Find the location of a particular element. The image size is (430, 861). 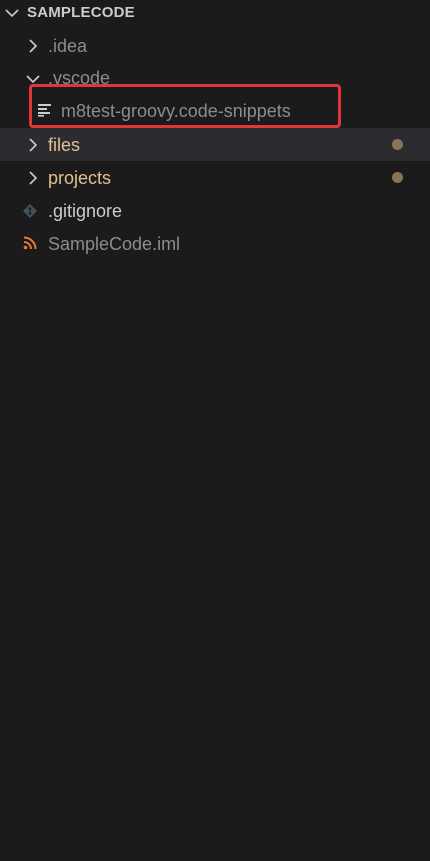

tree-item-projects: projects is located at coordinates (215, 177).